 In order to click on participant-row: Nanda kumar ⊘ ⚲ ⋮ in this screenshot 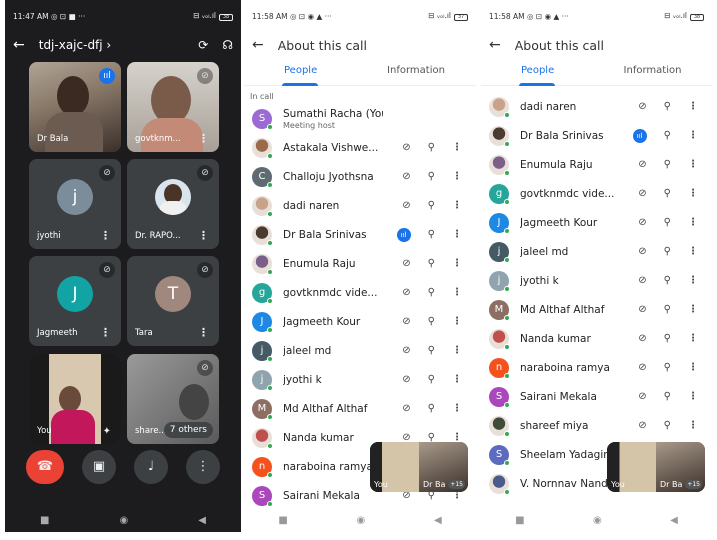, I will do `click(596, 338)`.